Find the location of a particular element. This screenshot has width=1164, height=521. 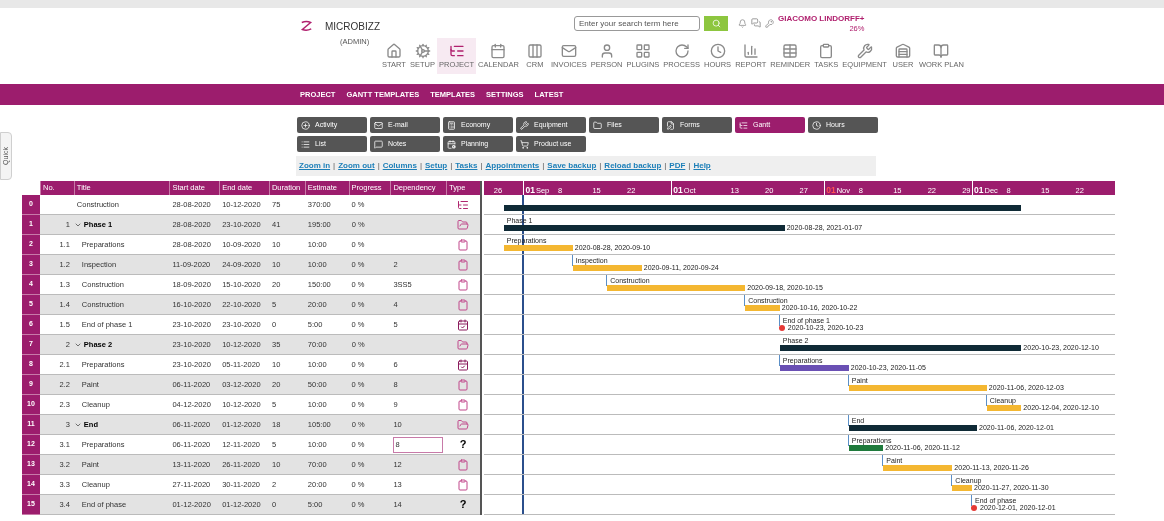

toolbar-link: Save backup is located at coordinates (572, 166).